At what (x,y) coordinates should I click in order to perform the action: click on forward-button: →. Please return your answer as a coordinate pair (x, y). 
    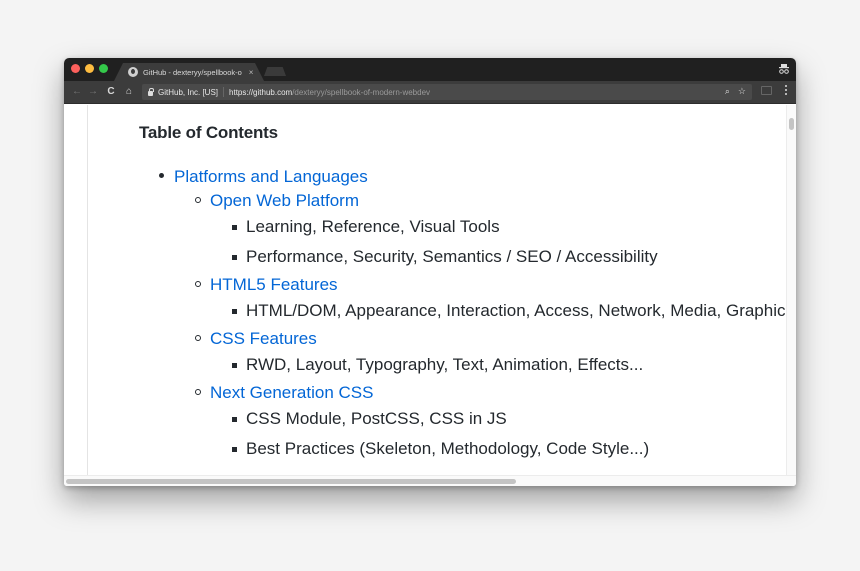
    Looking at the image, I should click on (93, 92).